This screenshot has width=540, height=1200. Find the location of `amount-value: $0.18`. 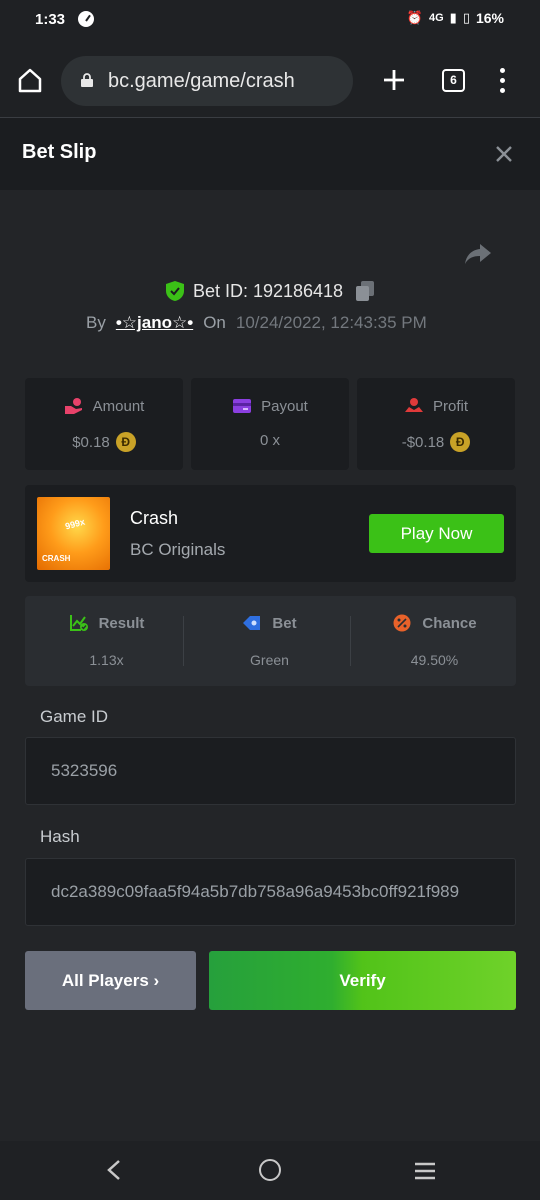

amount-value: $0.18 is located at coordinates (91, 442).